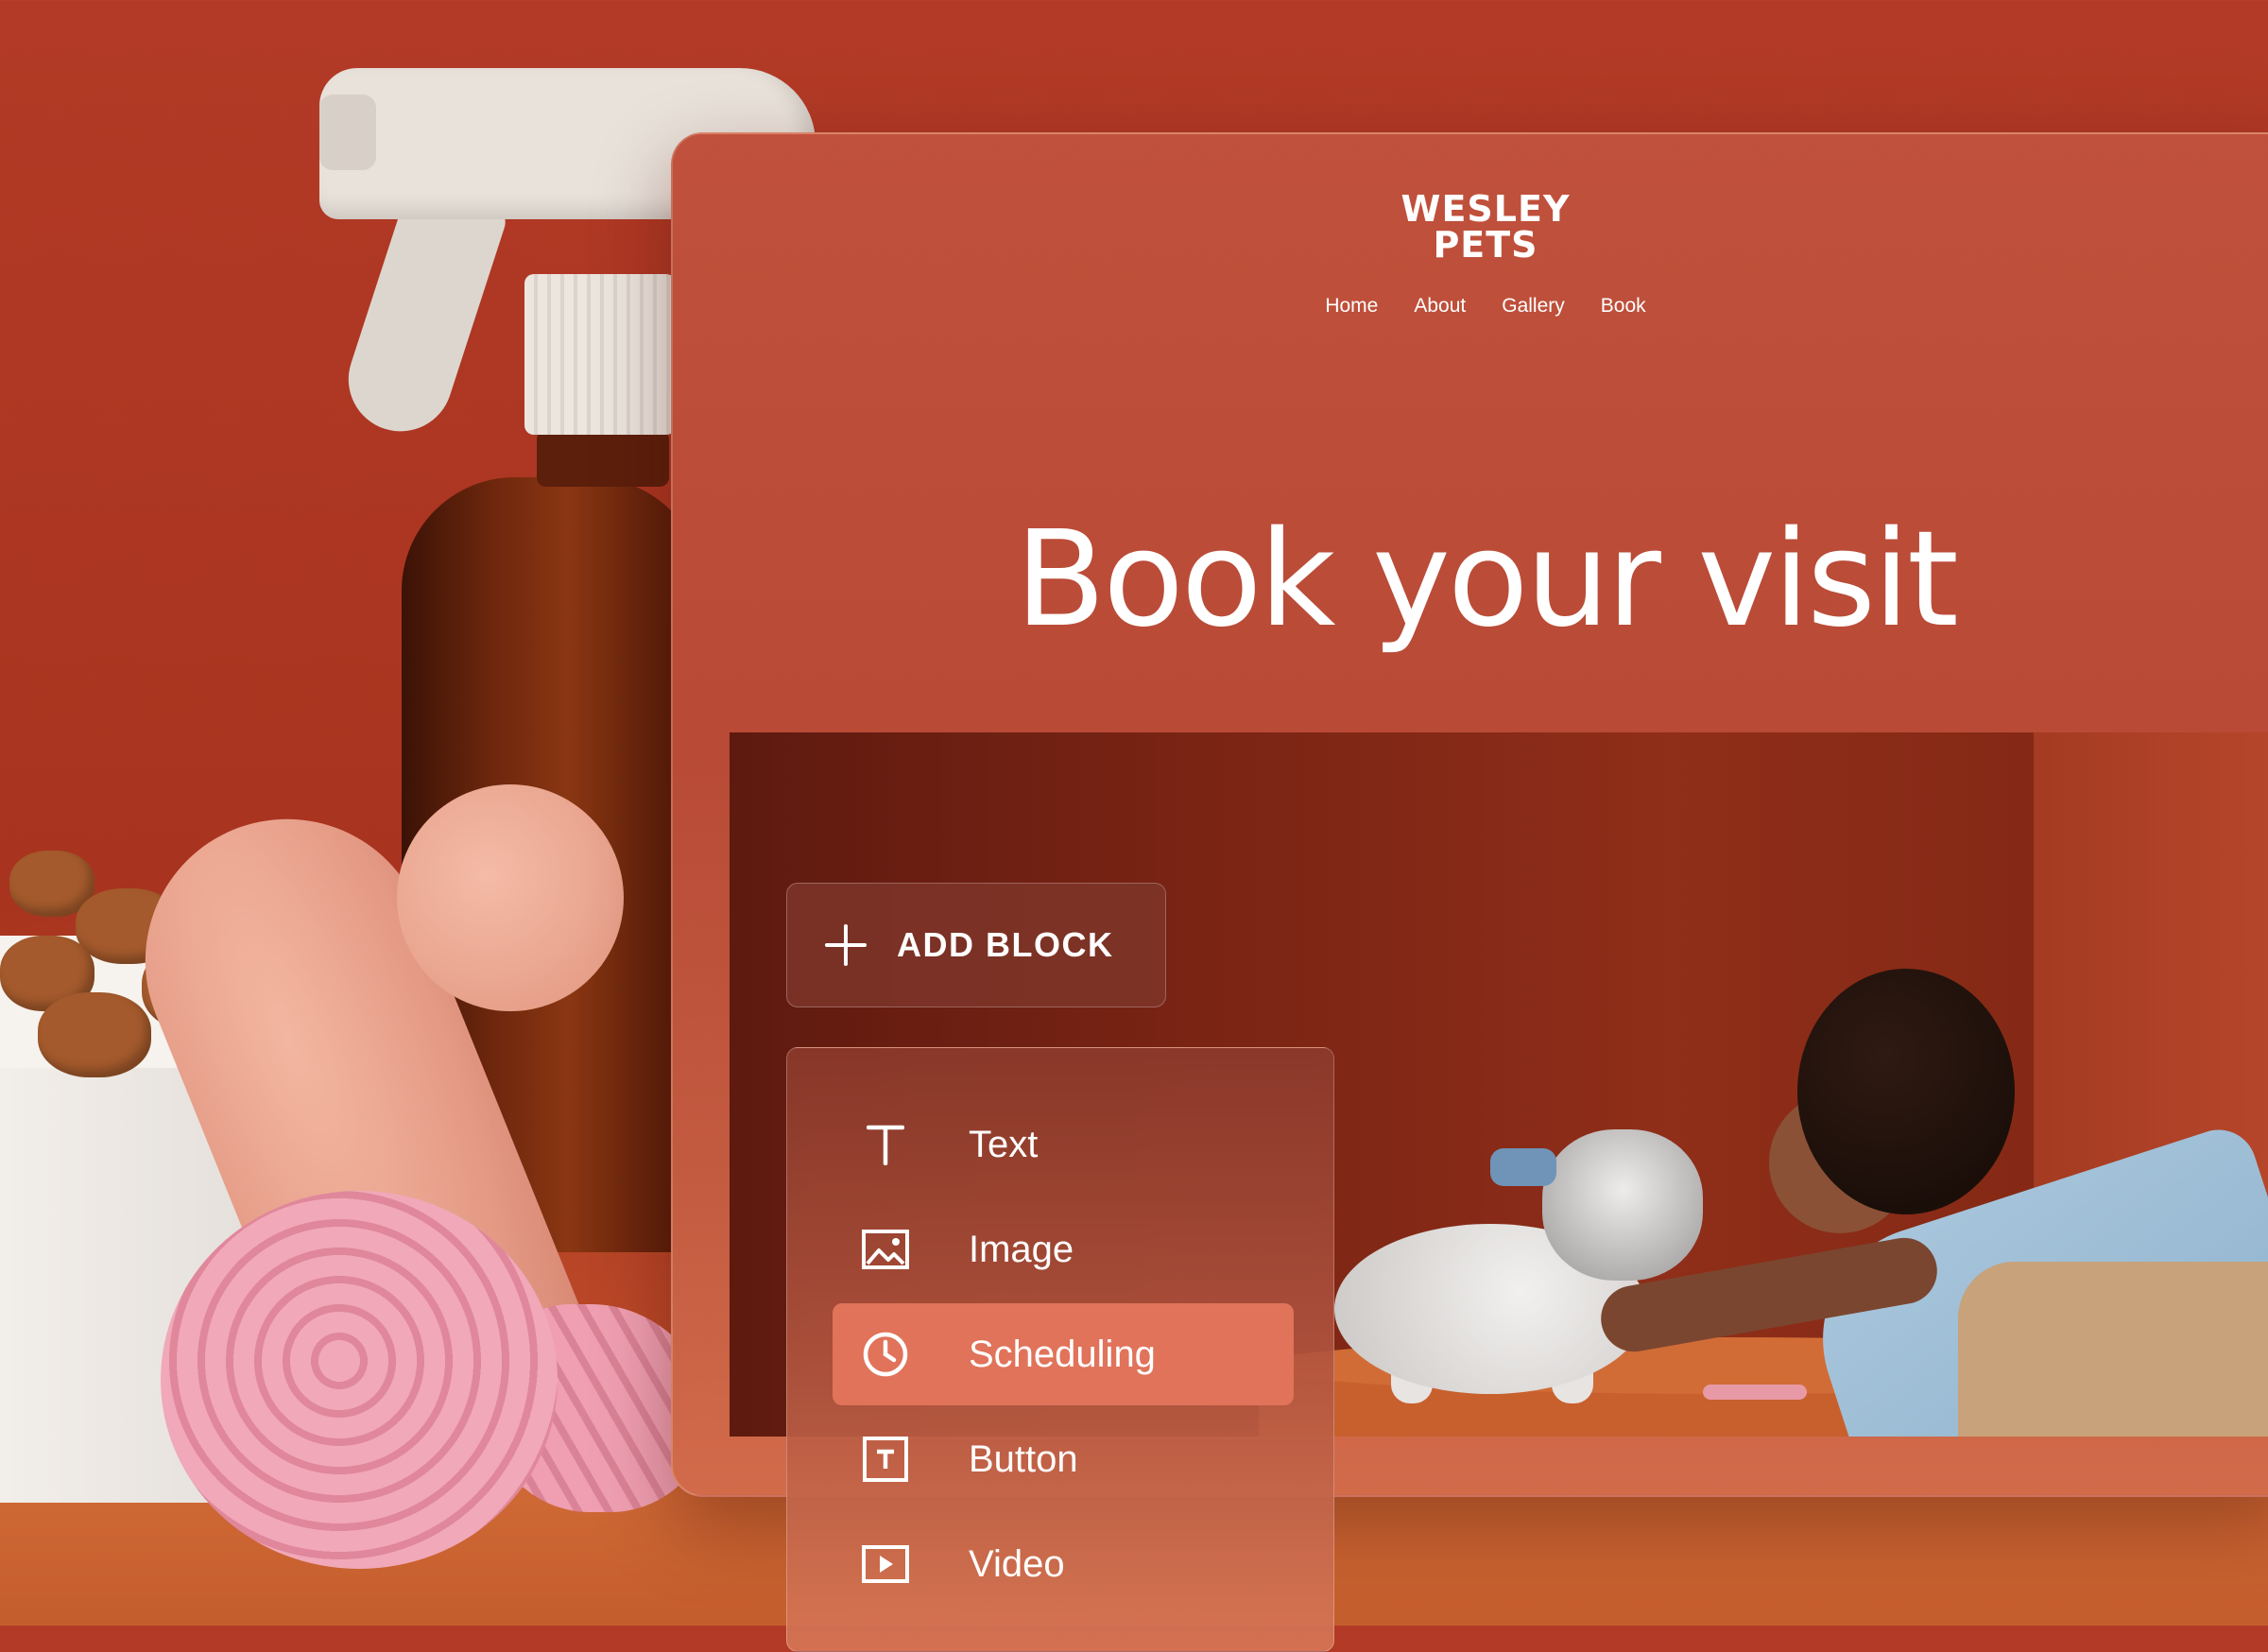  What do you see at coordinates (885, 1144) in the screenshot?
I see `text-icon` at bounding box center [885, 1144].